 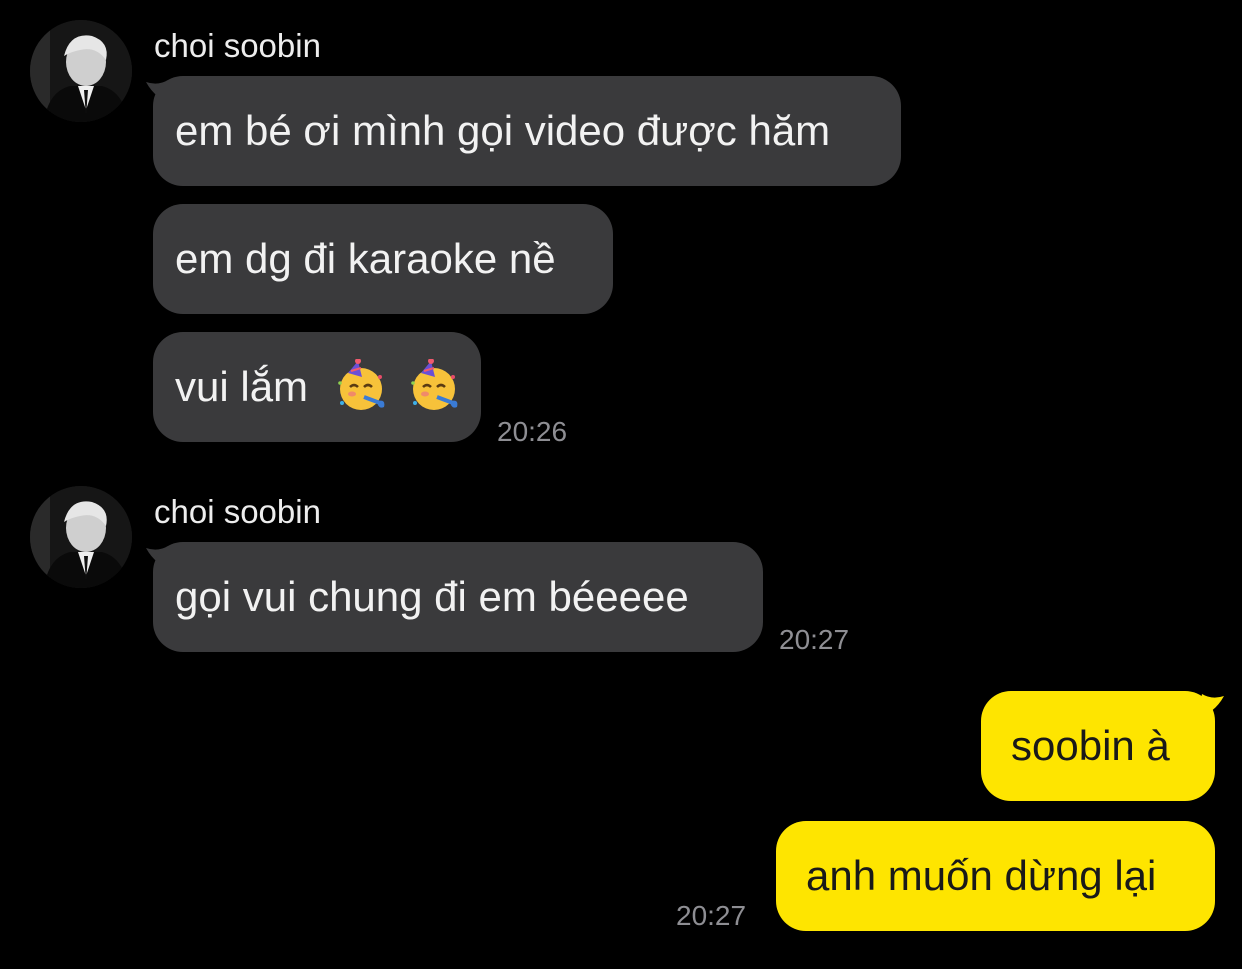 What do you see at coordinates (432, 596) in the screenshot?
I see `message-text: gọi vui chung đi em béeeee` at bounding box center [432, 596].